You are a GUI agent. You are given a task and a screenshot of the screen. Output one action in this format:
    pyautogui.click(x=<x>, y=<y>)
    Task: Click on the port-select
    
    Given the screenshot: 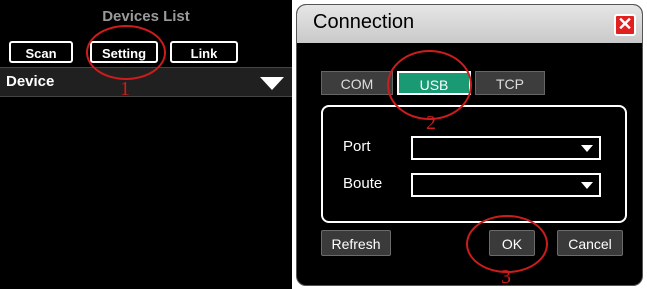 What is the action you would take?
    pyautogui.click(x=506, y=148)
    